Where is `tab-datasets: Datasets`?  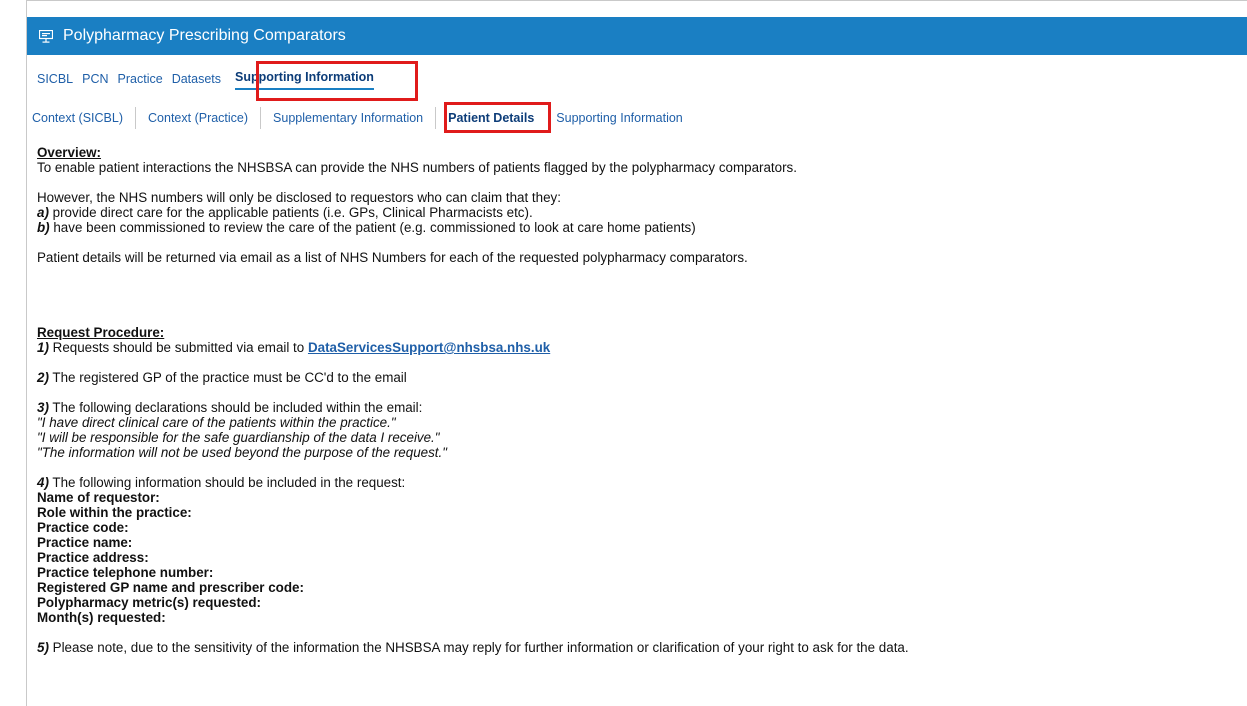 tab-datasets: Datasets is located at coordinates (196, 75).